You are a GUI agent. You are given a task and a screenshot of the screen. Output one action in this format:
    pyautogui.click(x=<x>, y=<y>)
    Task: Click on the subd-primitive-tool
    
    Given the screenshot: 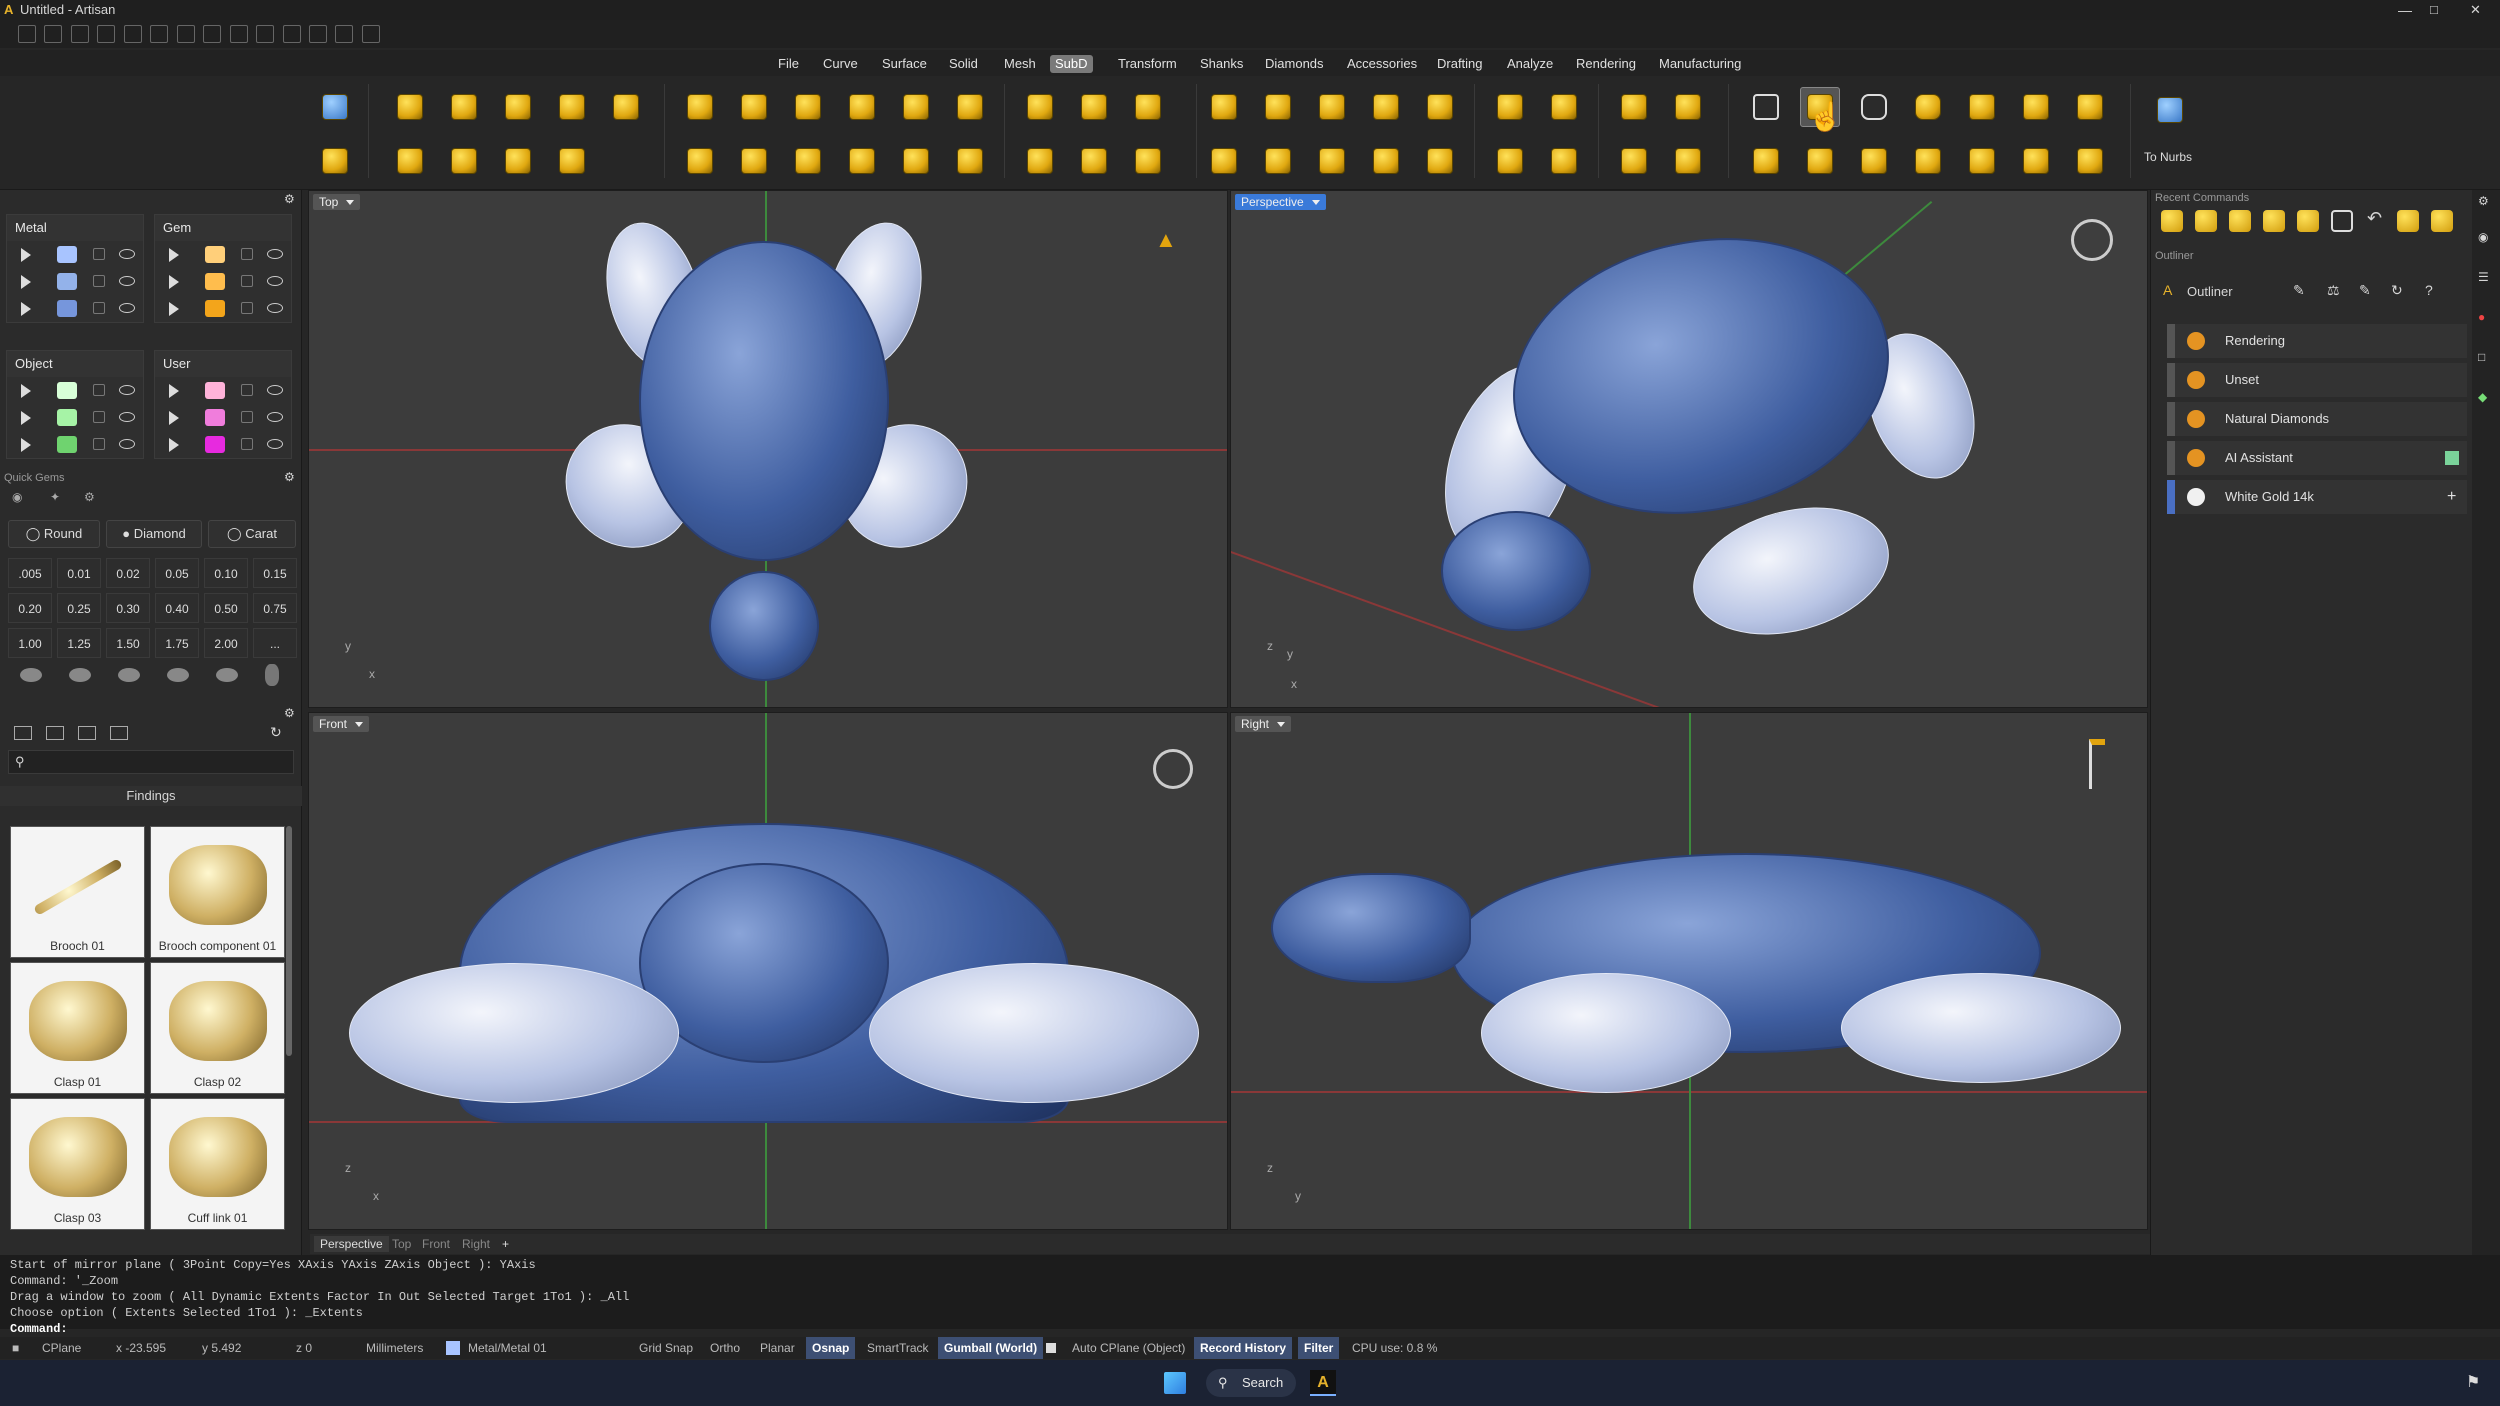 What is the action you would take?
    pyautogui.click(x=335, y=107)
    